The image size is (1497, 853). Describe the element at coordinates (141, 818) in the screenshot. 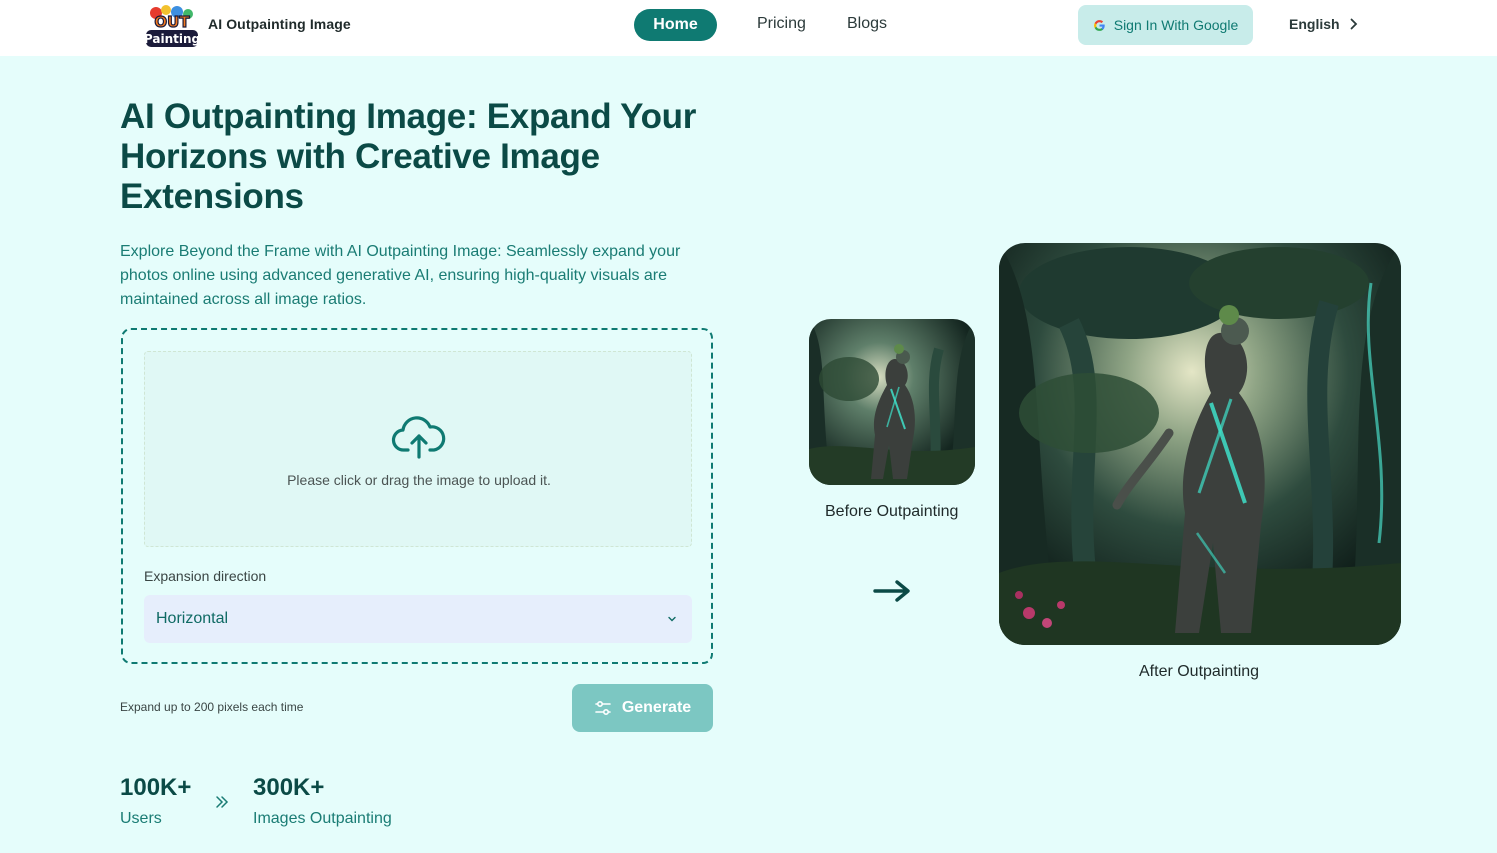

I see `stat-users-label: Users` at that location.